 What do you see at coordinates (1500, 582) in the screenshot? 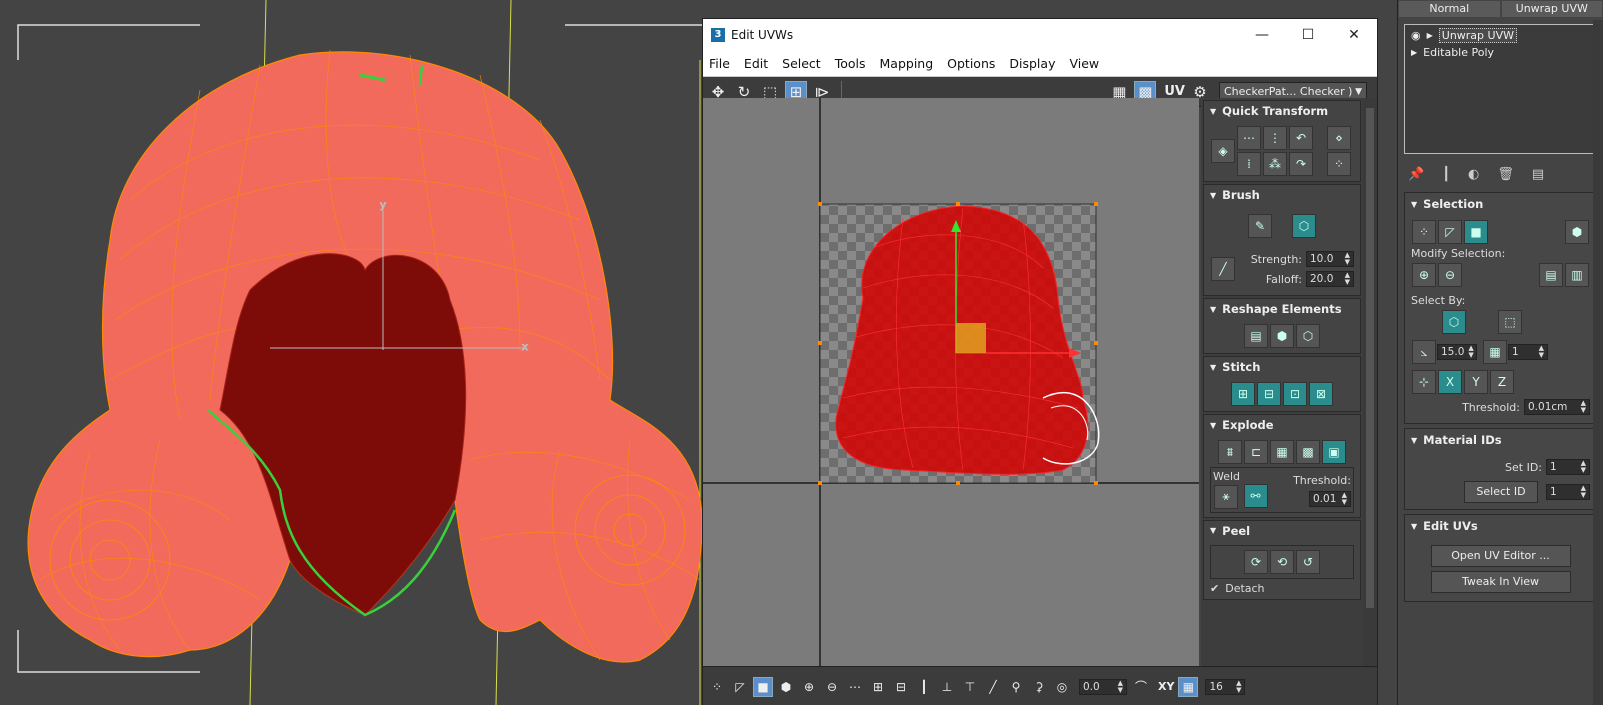
I see `tweak-in-view-button: Tweak In View` at bounding box center [1500, 582].